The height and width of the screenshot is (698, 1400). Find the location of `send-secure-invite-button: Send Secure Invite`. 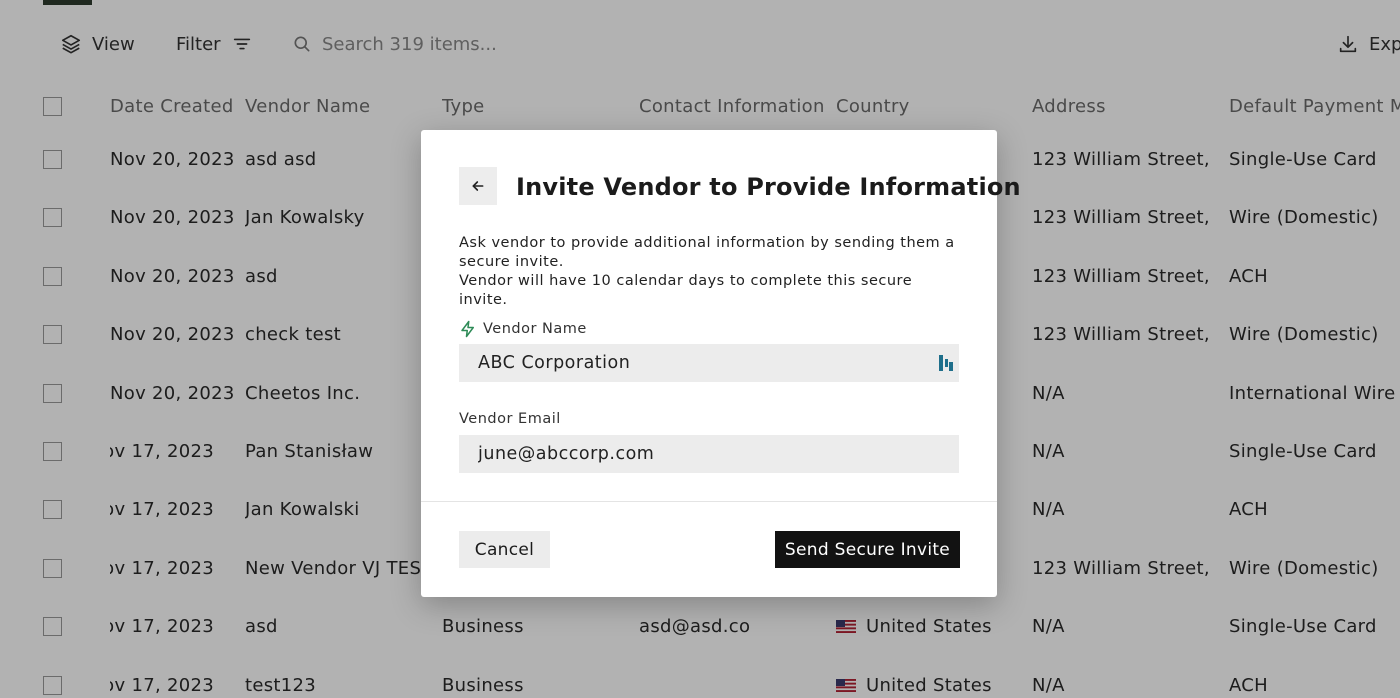

send-secure-invite-button: Send Secure Invite is located at coordinates (867, 549).